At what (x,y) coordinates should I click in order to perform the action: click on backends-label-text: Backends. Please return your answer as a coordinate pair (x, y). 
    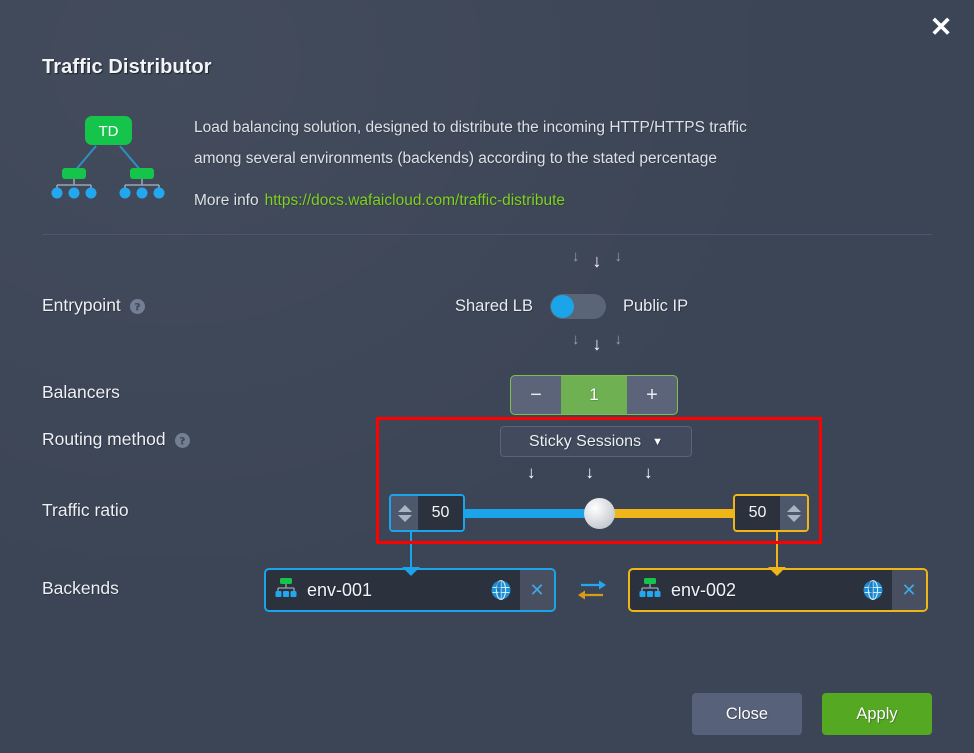
    Looking at the image, I should click on (80, 588).